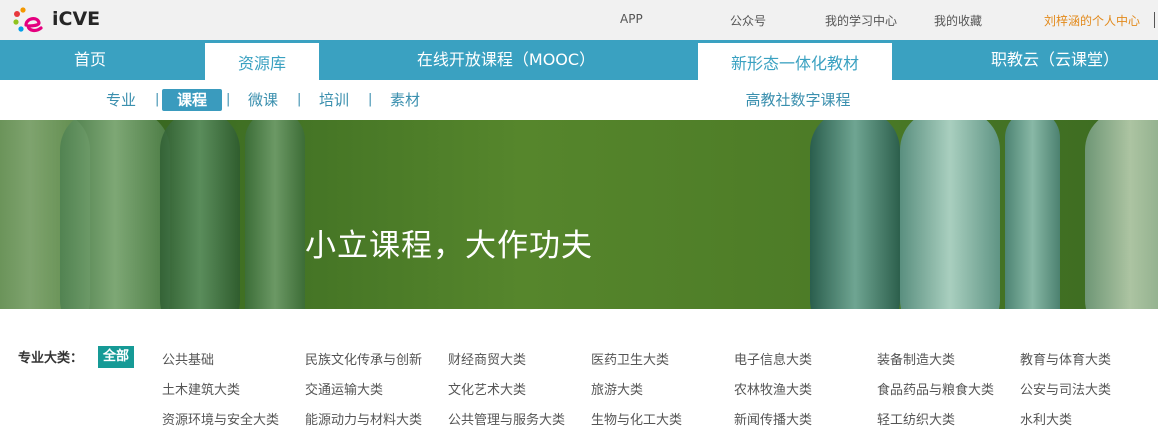 This screenshot has height=432, width=1158. I want to click on category-item: 土木建筑大类, so click(201, 388).